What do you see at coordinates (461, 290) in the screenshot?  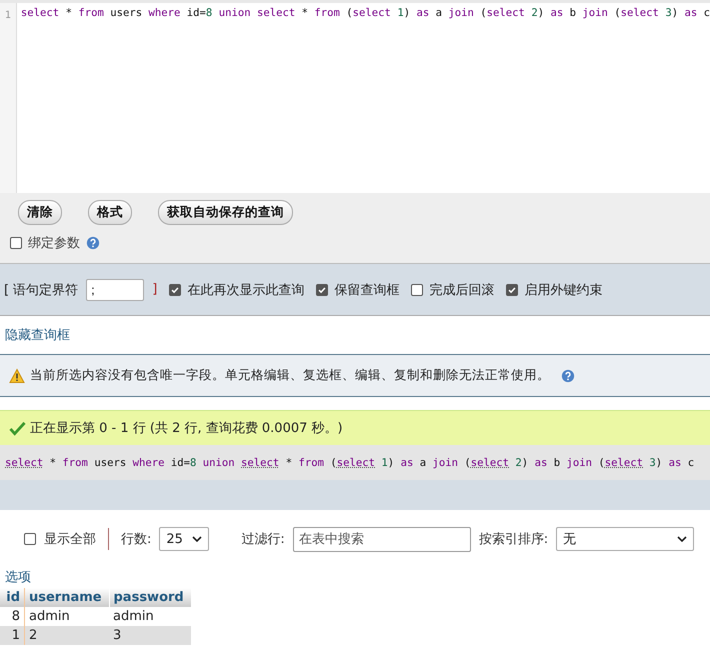 I see `checkbox-label: 完成后回滚` at bounding box center [461, 290].